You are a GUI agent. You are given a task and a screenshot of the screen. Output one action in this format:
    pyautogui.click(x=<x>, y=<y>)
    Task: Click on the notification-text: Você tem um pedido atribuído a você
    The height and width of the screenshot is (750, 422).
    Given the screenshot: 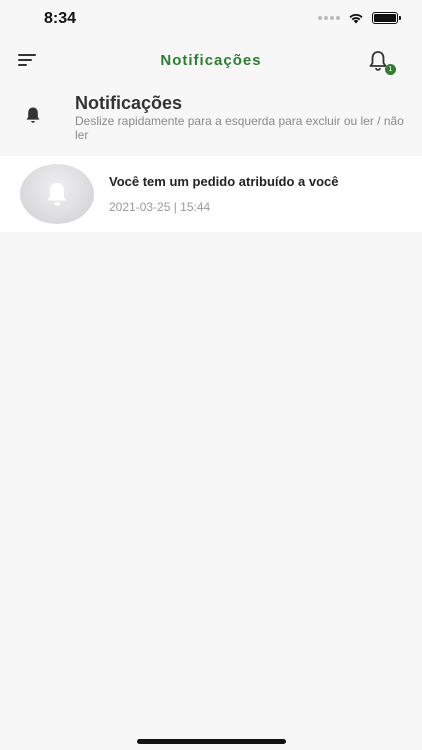 What is the action you would take?
    pyautogui.click(x=224, y=181)
    